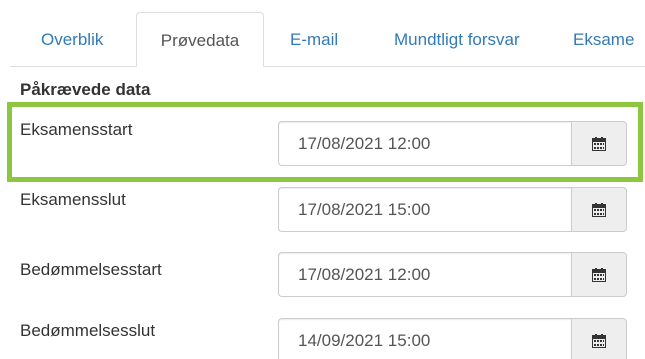 This screenshot has height=359, width=645. I want to click on exam-end-calendar-button, so click(599, 209).